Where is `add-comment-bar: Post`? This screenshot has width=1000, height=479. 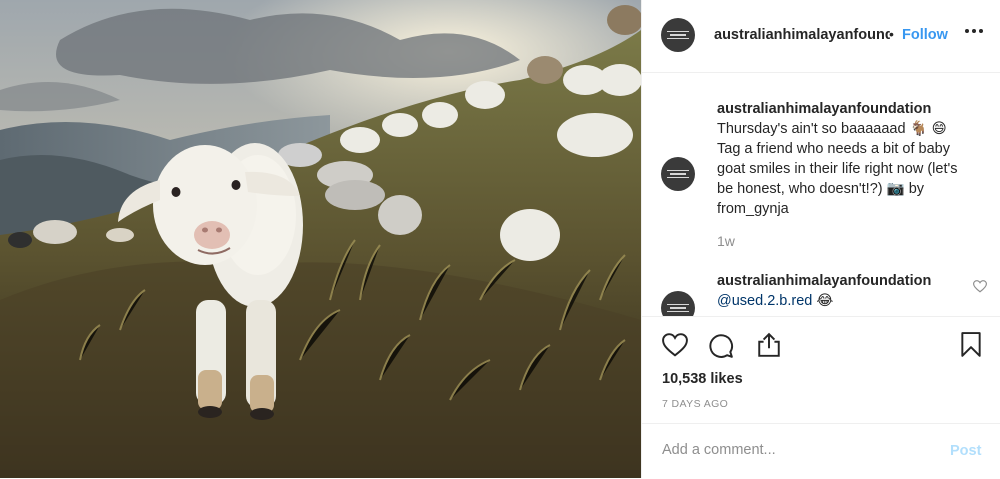
add-comment-bar: Post is located at coordinates (821, 451).